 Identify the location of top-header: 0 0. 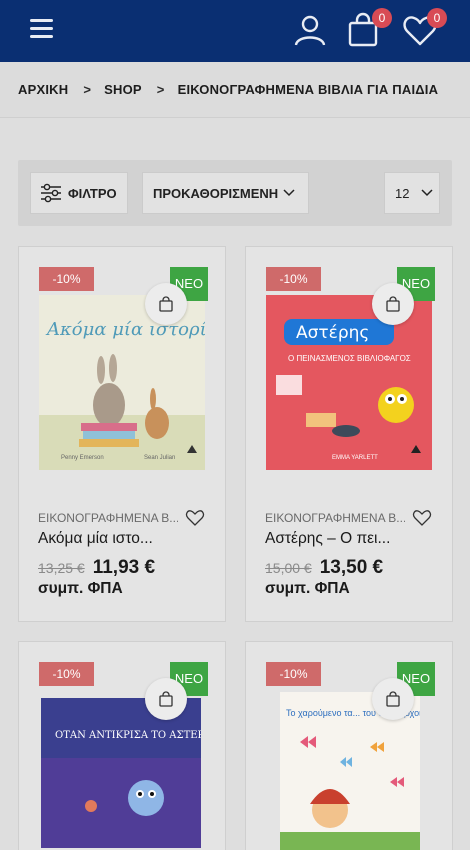
(235, 31).